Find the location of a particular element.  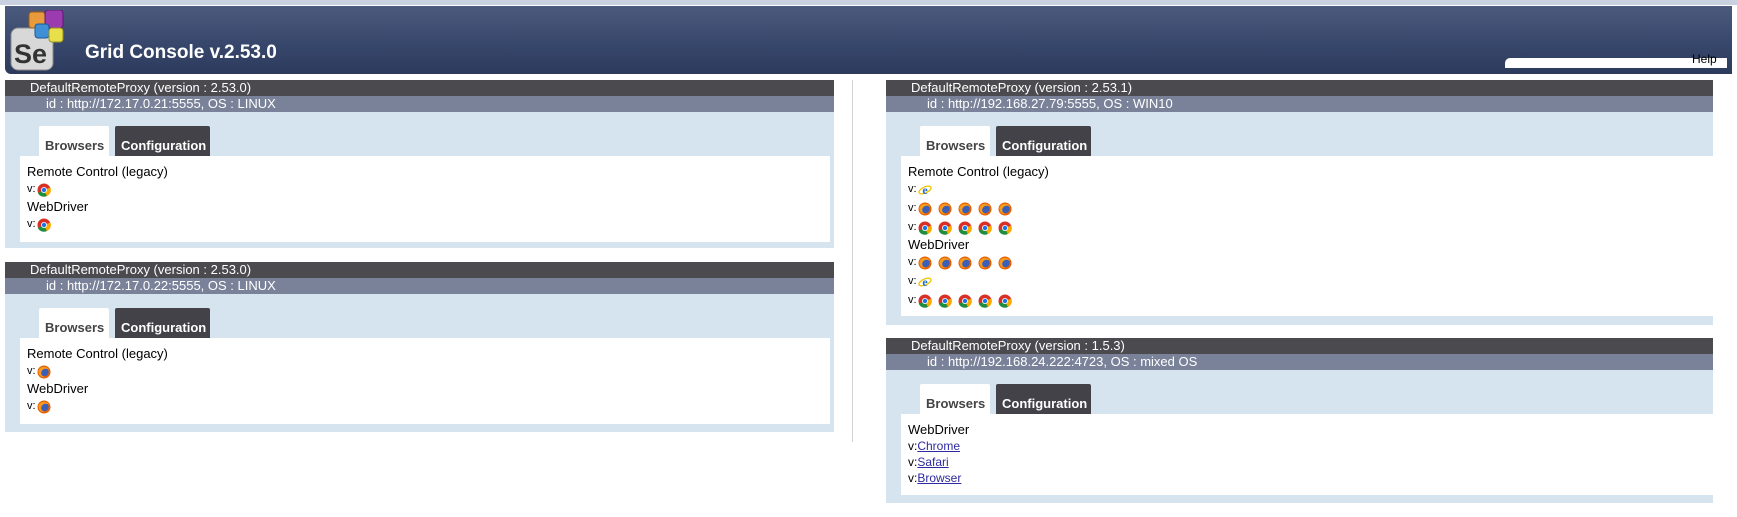

top-band is located at coordinates (868, 2).